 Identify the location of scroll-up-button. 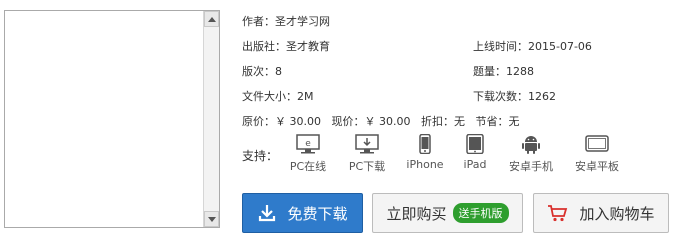
(211, 19).